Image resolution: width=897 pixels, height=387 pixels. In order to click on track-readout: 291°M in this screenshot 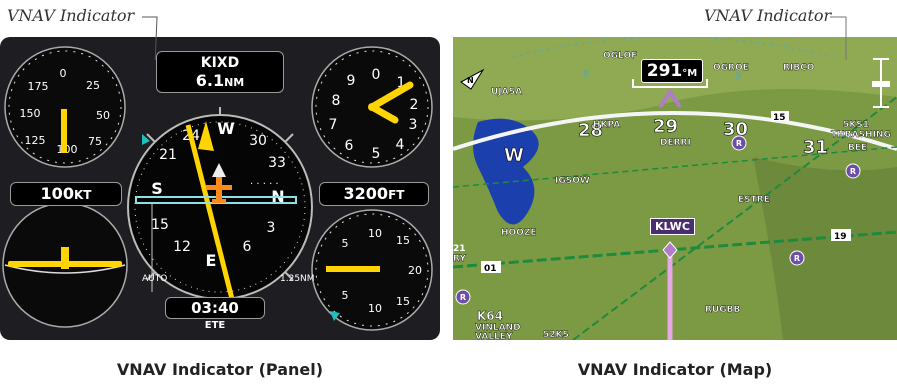, I will do `click(672, 71)`.